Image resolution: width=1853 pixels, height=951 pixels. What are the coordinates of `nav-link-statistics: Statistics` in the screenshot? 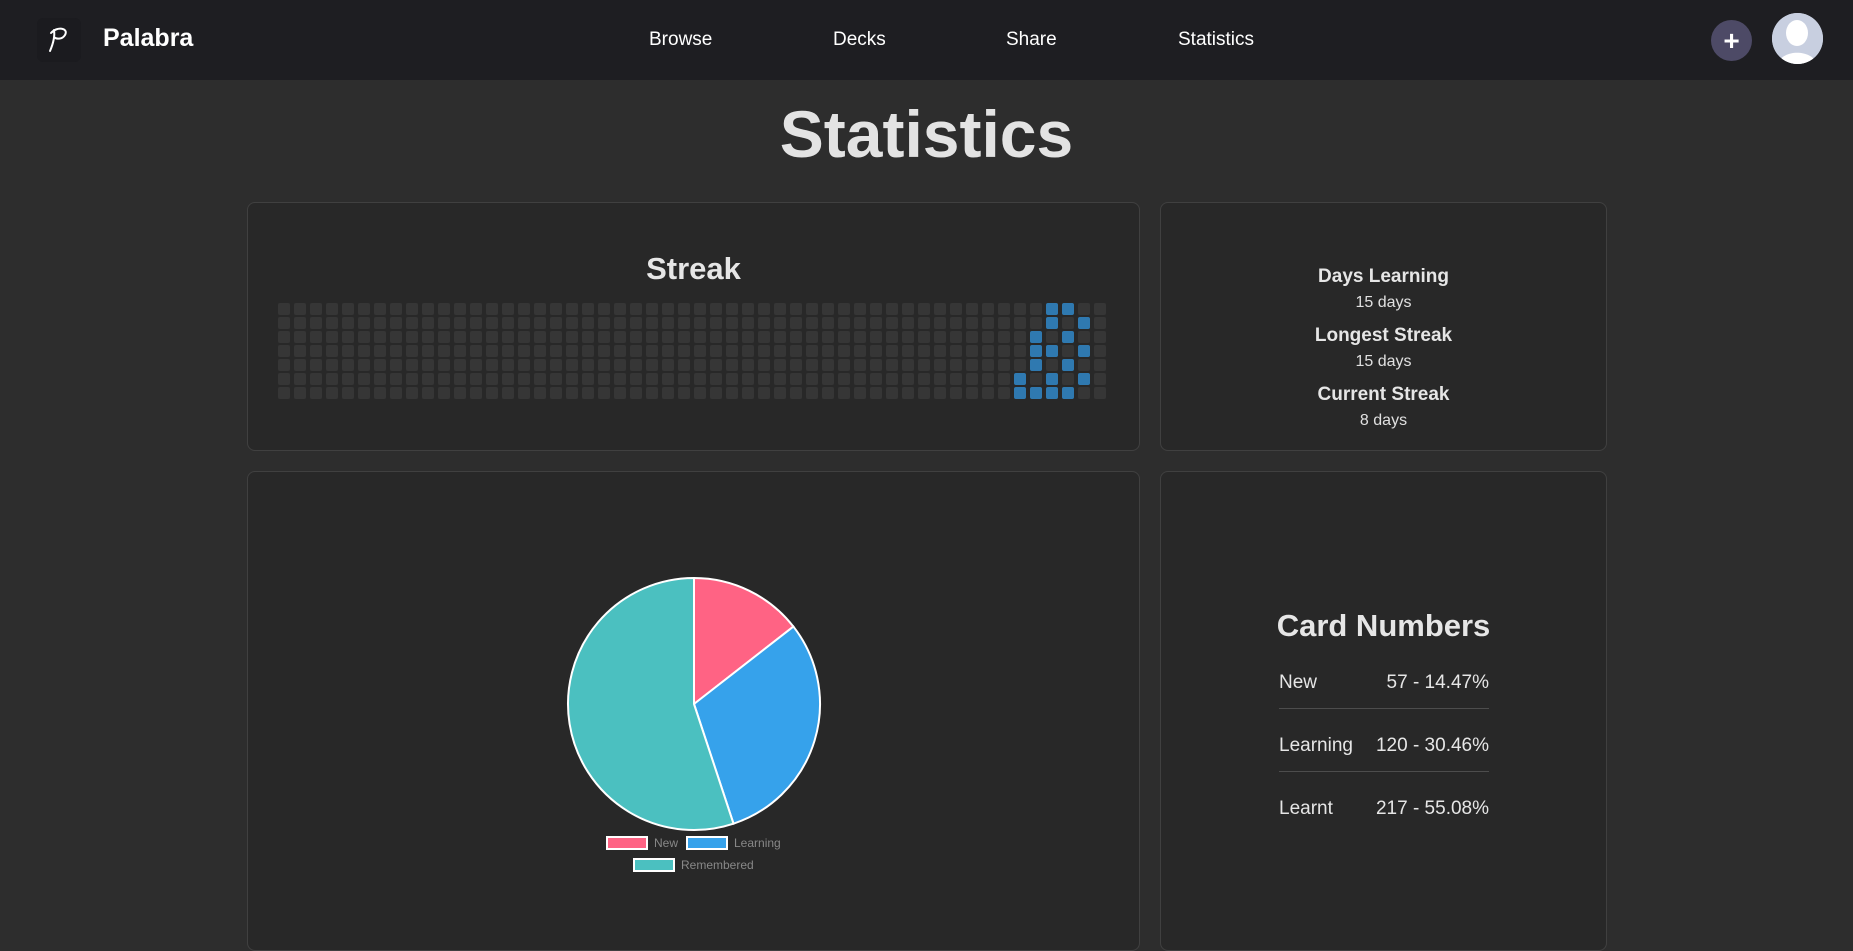 It's located at (1216, 40).